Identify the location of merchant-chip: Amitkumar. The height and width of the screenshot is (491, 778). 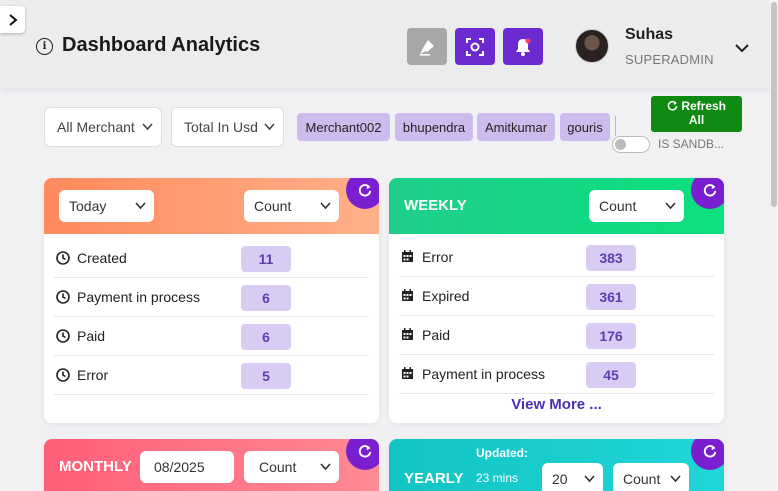
(516, 127).